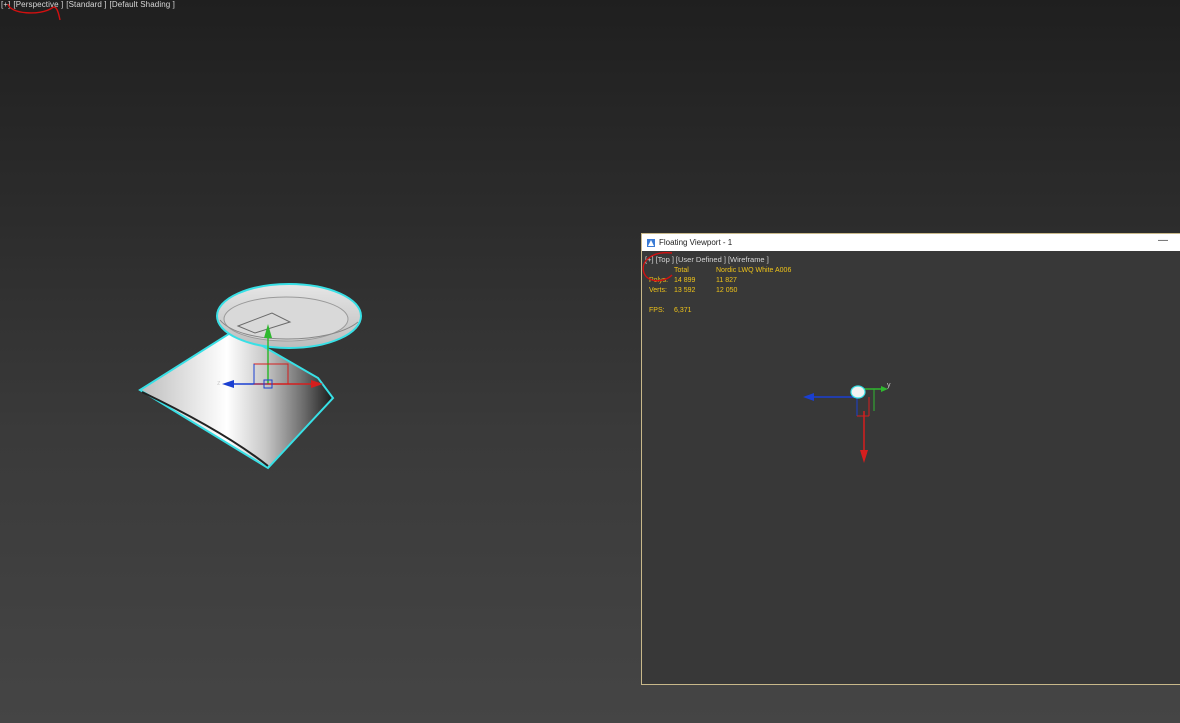  I want to click on minimize-icon: —, so click(1163, 240).